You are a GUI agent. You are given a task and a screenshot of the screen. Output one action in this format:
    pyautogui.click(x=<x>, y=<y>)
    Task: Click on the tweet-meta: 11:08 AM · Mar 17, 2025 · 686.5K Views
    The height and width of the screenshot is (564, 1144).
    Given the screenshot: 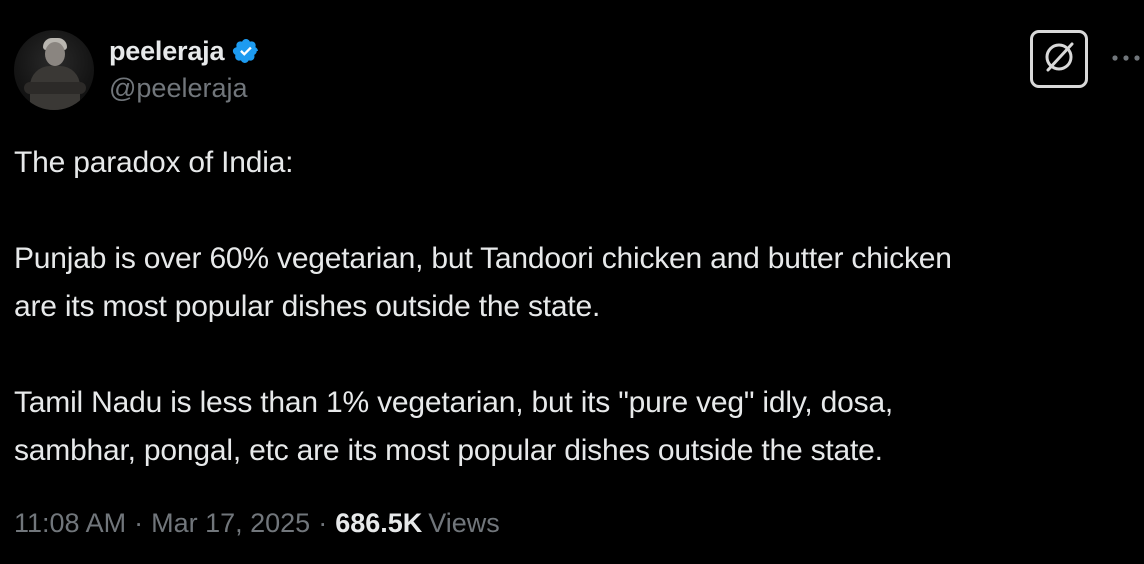 What is the action you would take?
    pyautogui.click(x=257, y=523)
    